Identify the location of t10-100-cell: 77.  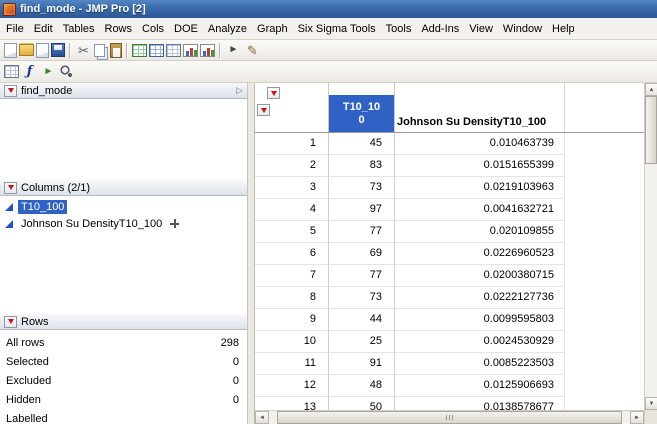
(362, 232).